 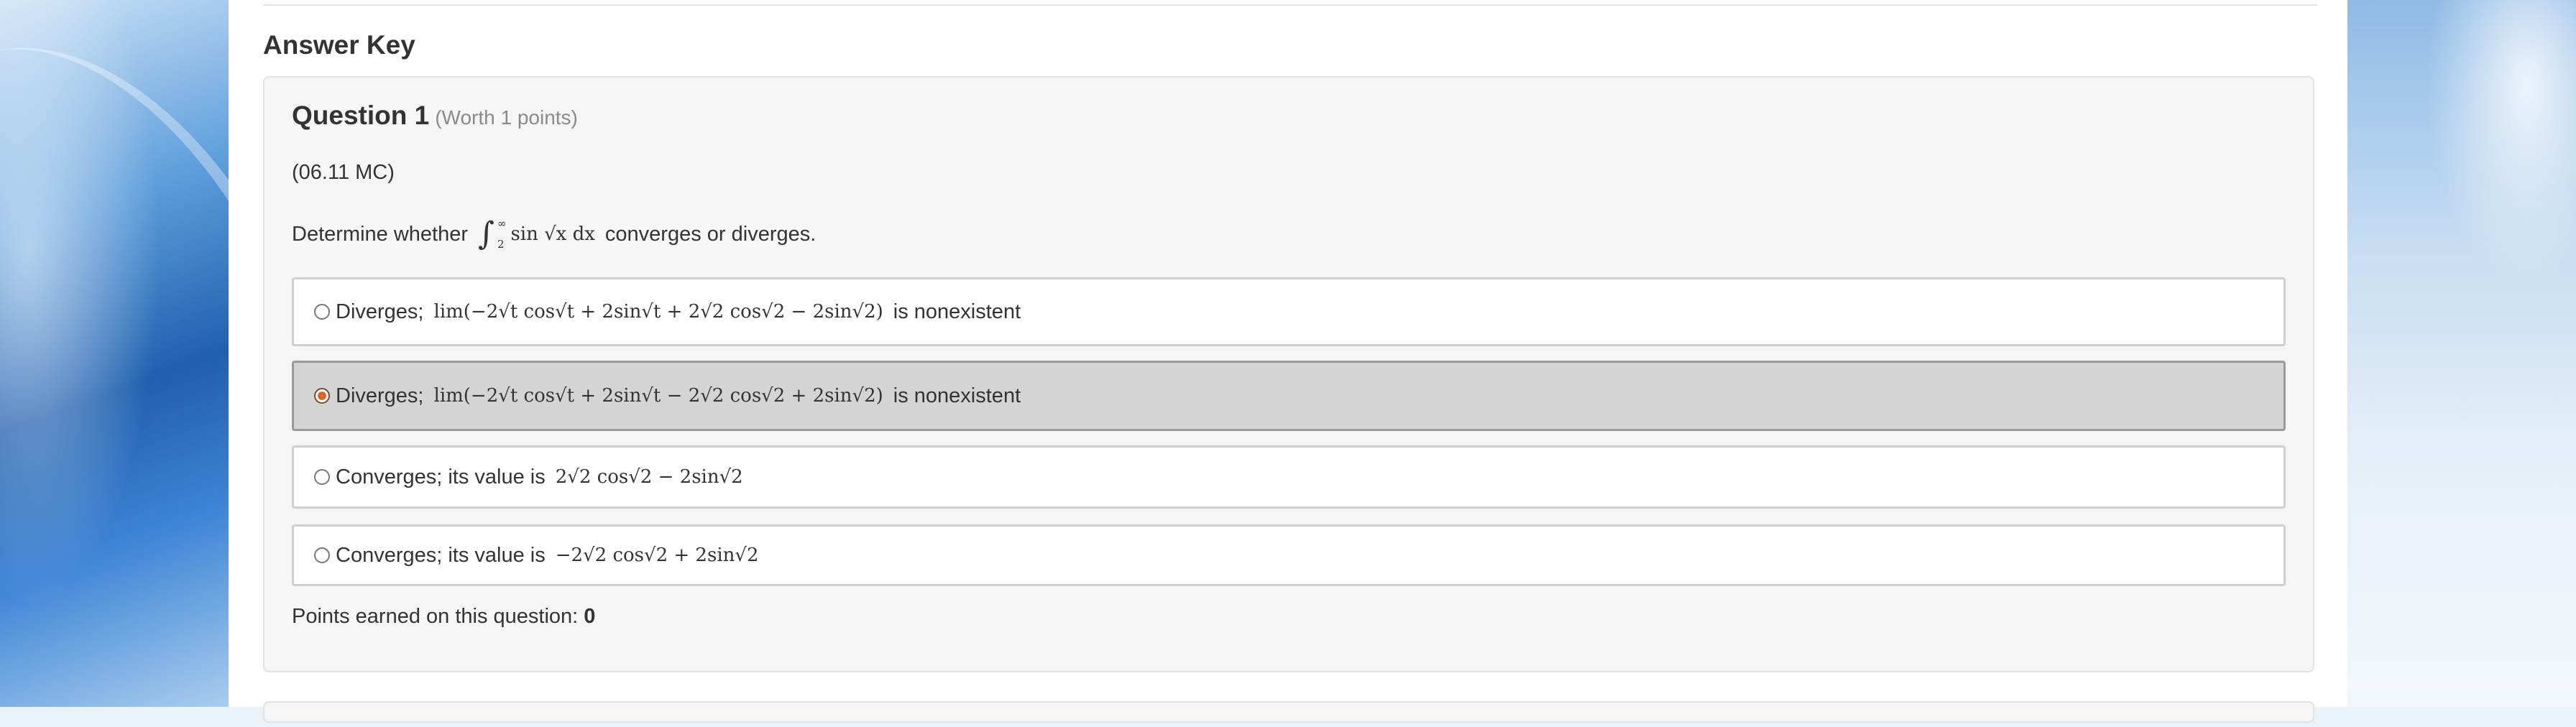 What do you see at coordinates (486, 234) in the screenshot?
I see `integral-sign: ∫` at bounding box center [486, 234].